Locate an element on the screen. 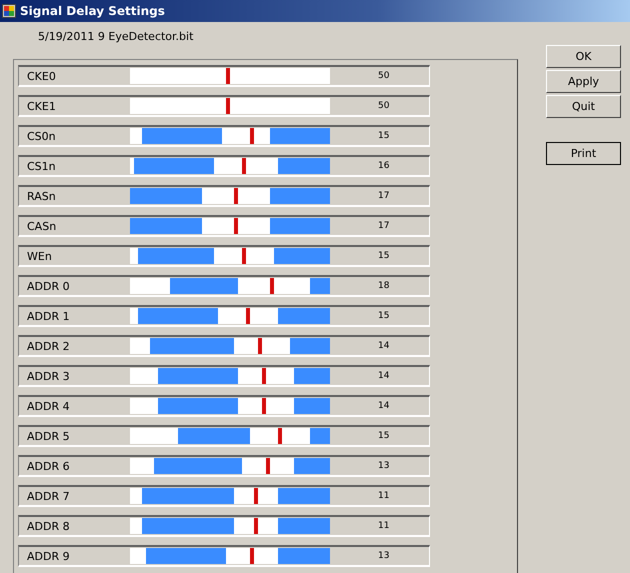 The image size is (630, 573). signal-name: ADDR 0 is located at coordinates (48, 286).